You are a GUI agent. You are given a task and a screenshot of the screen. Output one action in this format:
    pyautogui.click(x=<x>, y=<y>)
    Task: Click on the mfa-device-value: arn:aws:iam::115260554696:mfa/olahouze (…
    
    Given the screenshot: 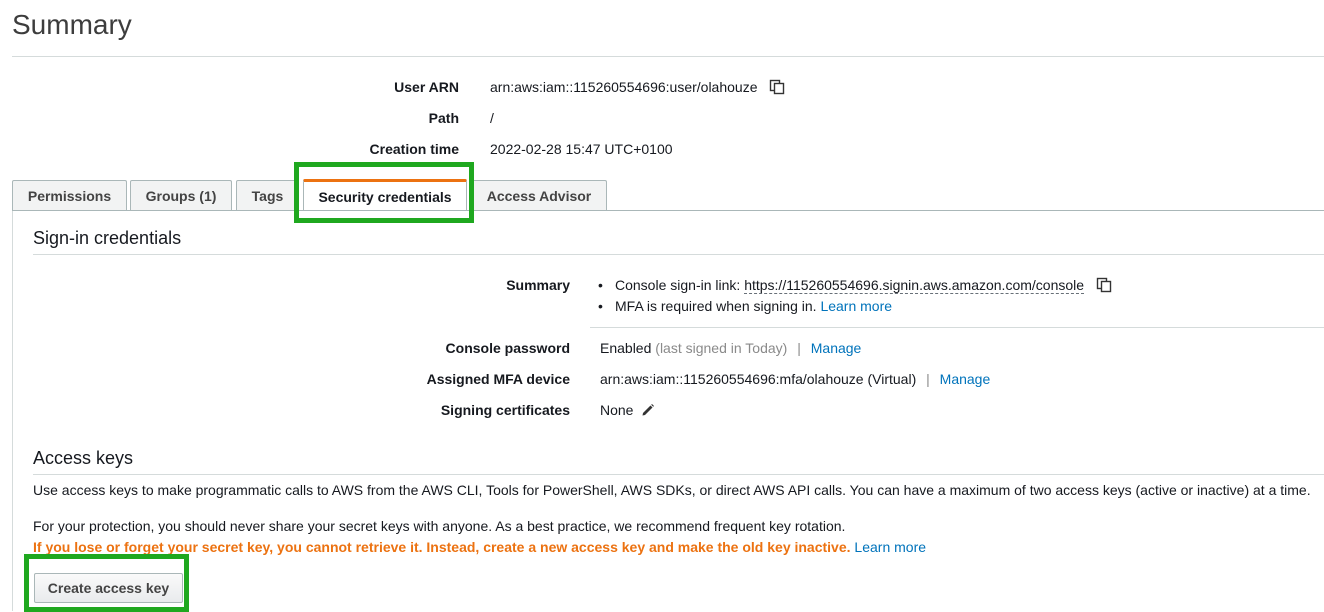 What is the action you would take?
    pyautogui.click(x=758, y=379)
    